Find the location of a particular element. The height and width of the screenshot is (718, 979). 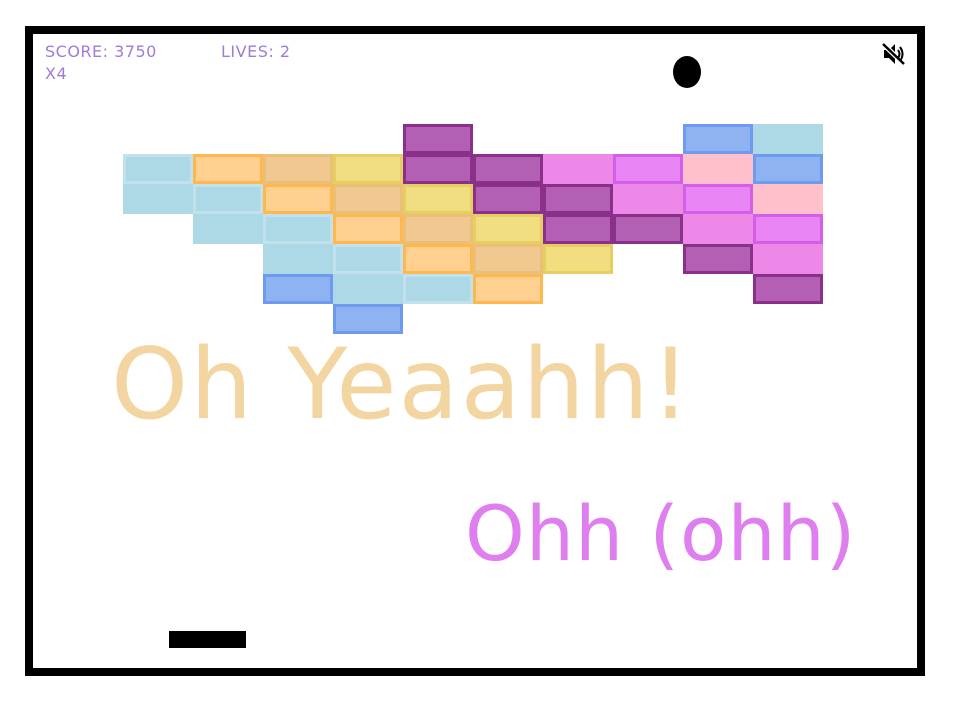

speaker-muted-icon is located at coordinates (893, 54).